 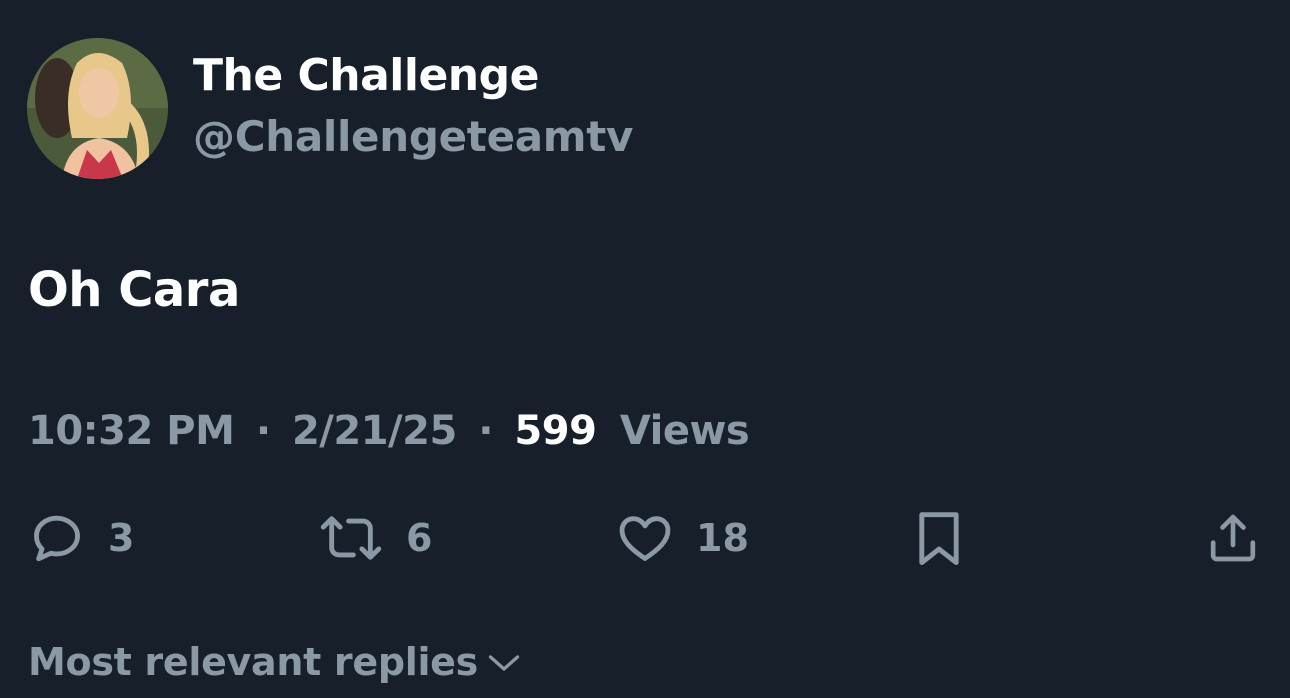 I want to click on author-handle: @Challengeteamtv, so click(x=413, y=136).